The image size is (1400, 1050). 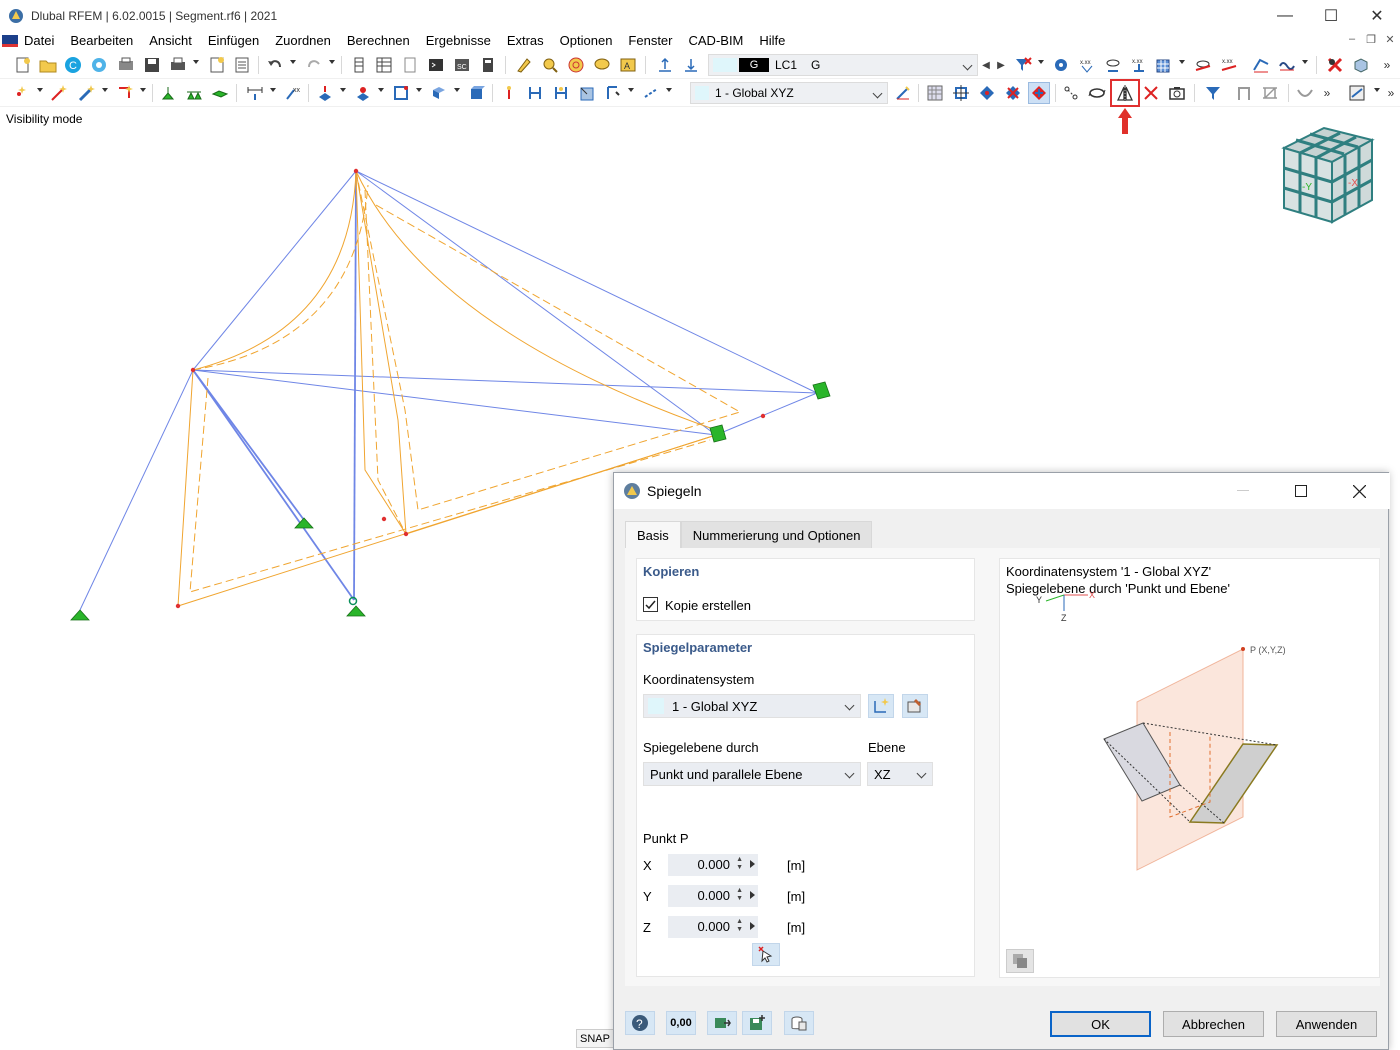 I want to click on print-icon, so click(x=178, y=65).